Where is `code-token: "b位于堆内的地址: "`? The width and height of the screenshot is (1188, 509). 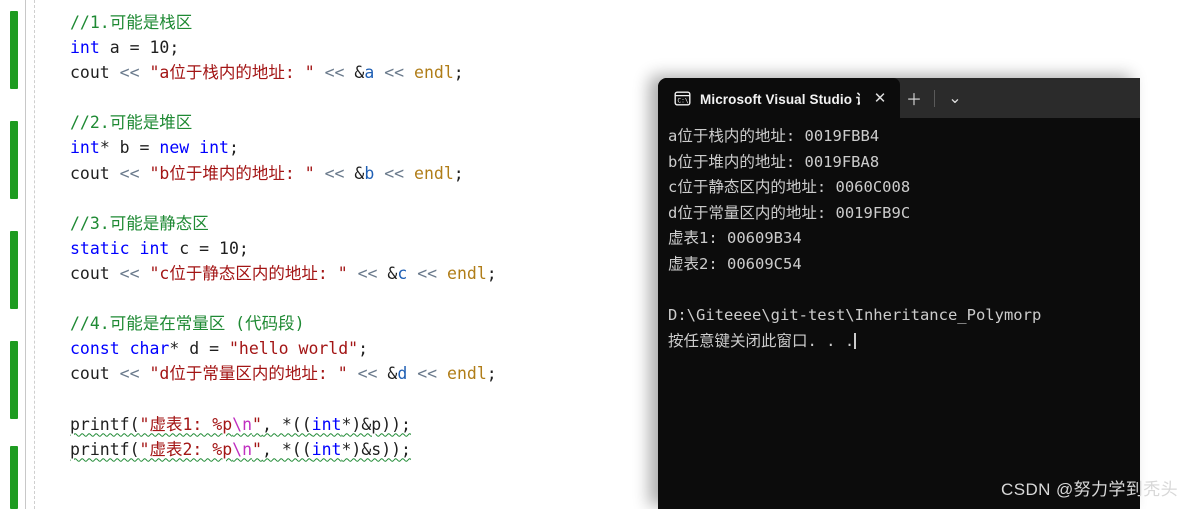
code-token: "b位于堆内的地址: " is located at coordinates (232, 173).